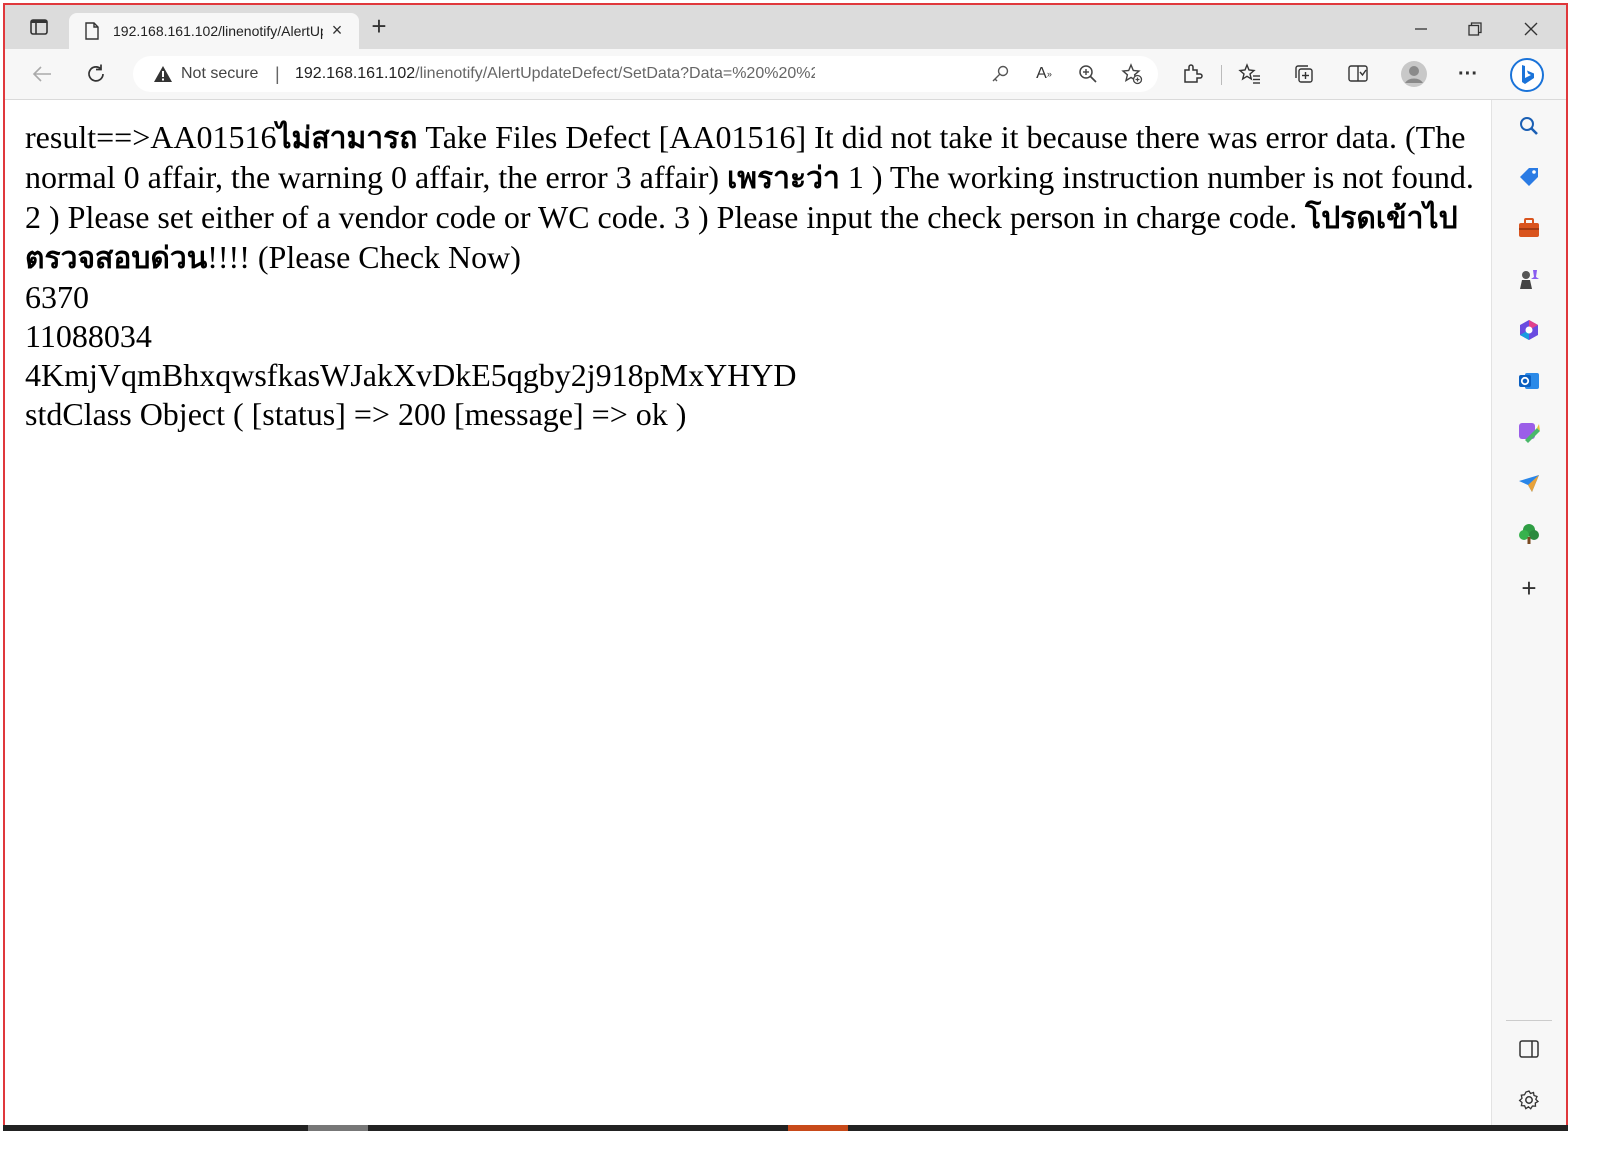  What do you see at coordinates (42, 74) in the screenshot?
I see `back-arrow-icon` at bounding box center [42, 74].